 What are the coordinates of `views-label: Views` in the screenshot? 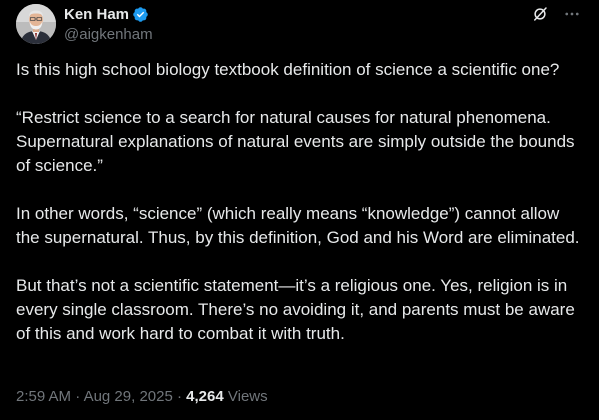 It's located at (247, 396).